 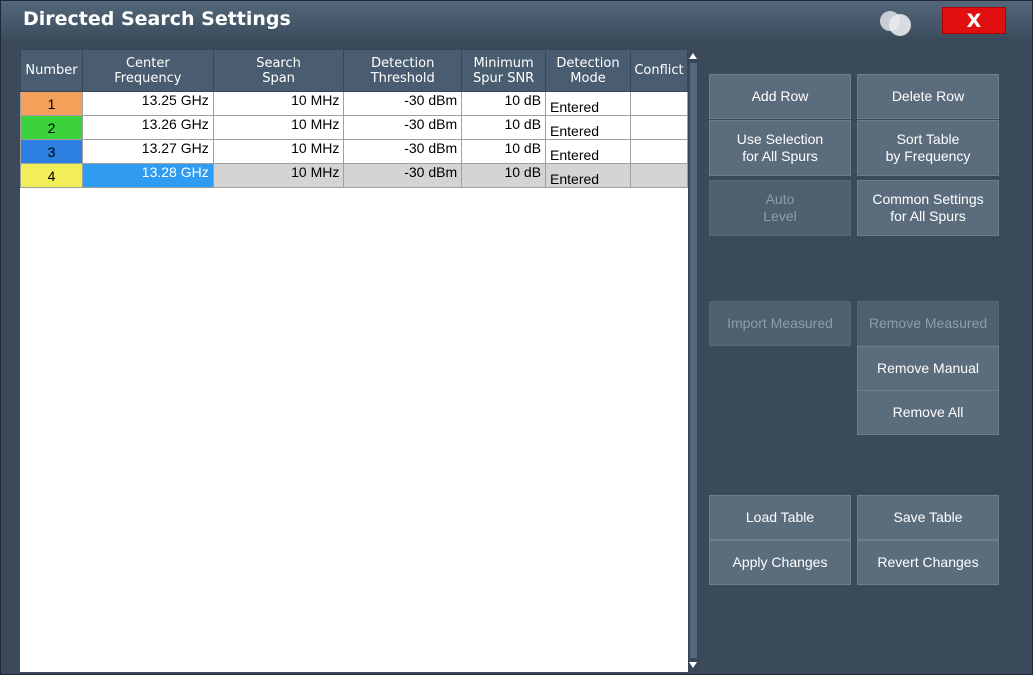 What do you see at coordinates (51, 127) in the screenshot?
I see `row-number-cell: 2` at bounding box center [51, 127].